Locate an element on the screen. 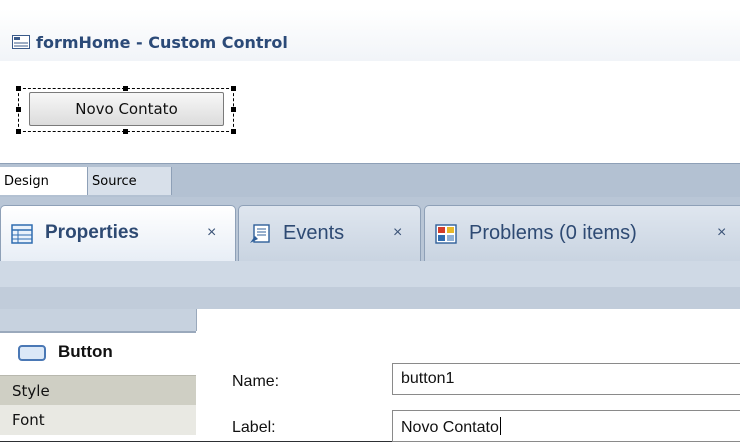 This screenshot has height=442, width=740. properties-icon is located at coordinates (22, 234).